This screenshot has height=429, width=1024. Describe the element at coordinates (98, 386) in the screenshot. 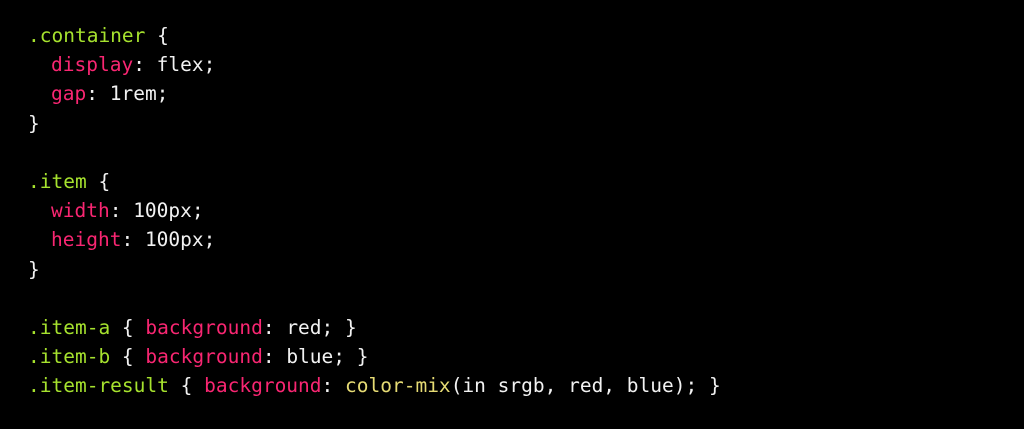

I see `selector: .item-result` at that location.